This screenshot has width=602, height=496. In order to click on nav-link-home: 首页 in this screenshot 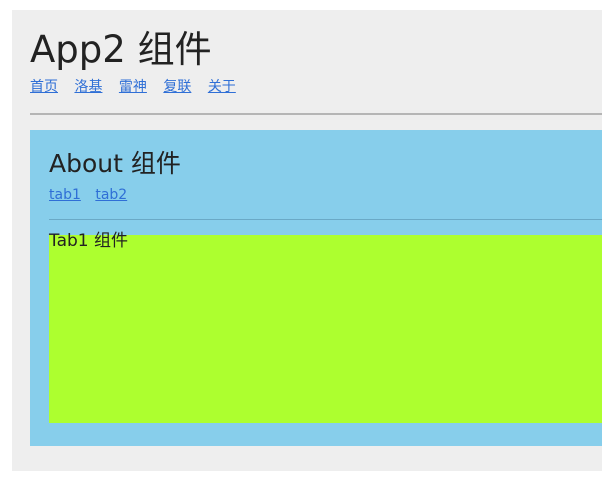, I will do `click(44, 87)`.